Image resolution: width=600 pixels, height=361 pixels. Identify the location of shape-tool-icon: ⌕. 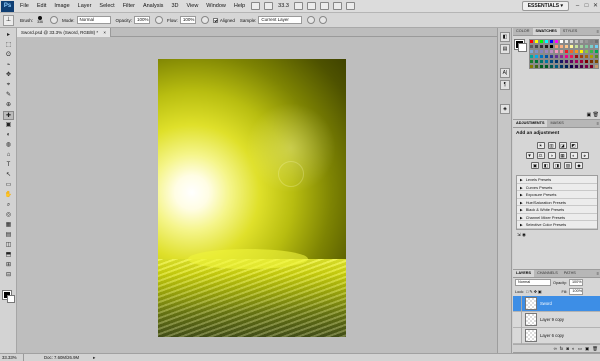
(8, 205).